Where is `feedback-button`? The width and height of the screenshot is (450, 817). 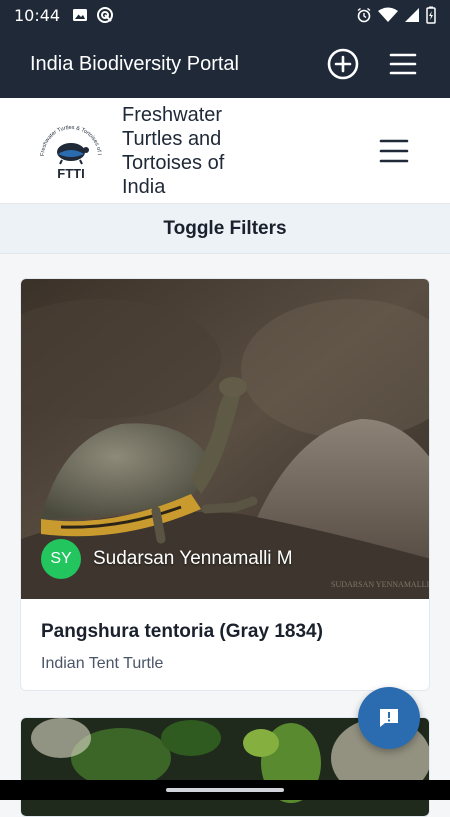
feedback-button is located at coordinates (389, 718).